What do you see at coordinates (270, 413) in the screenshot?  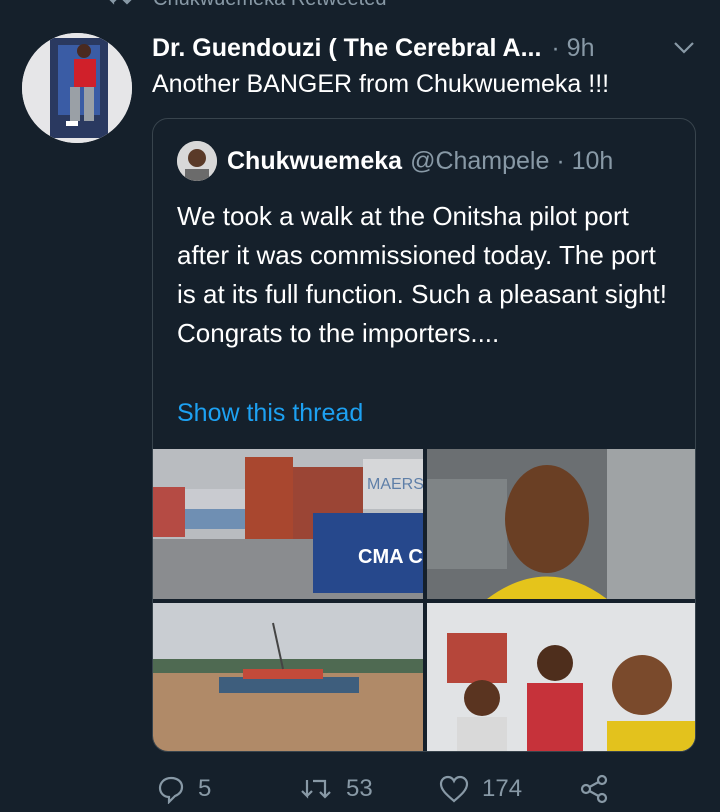 I see `show-thread-link: Show this thread` at bounding box center [270, 413].